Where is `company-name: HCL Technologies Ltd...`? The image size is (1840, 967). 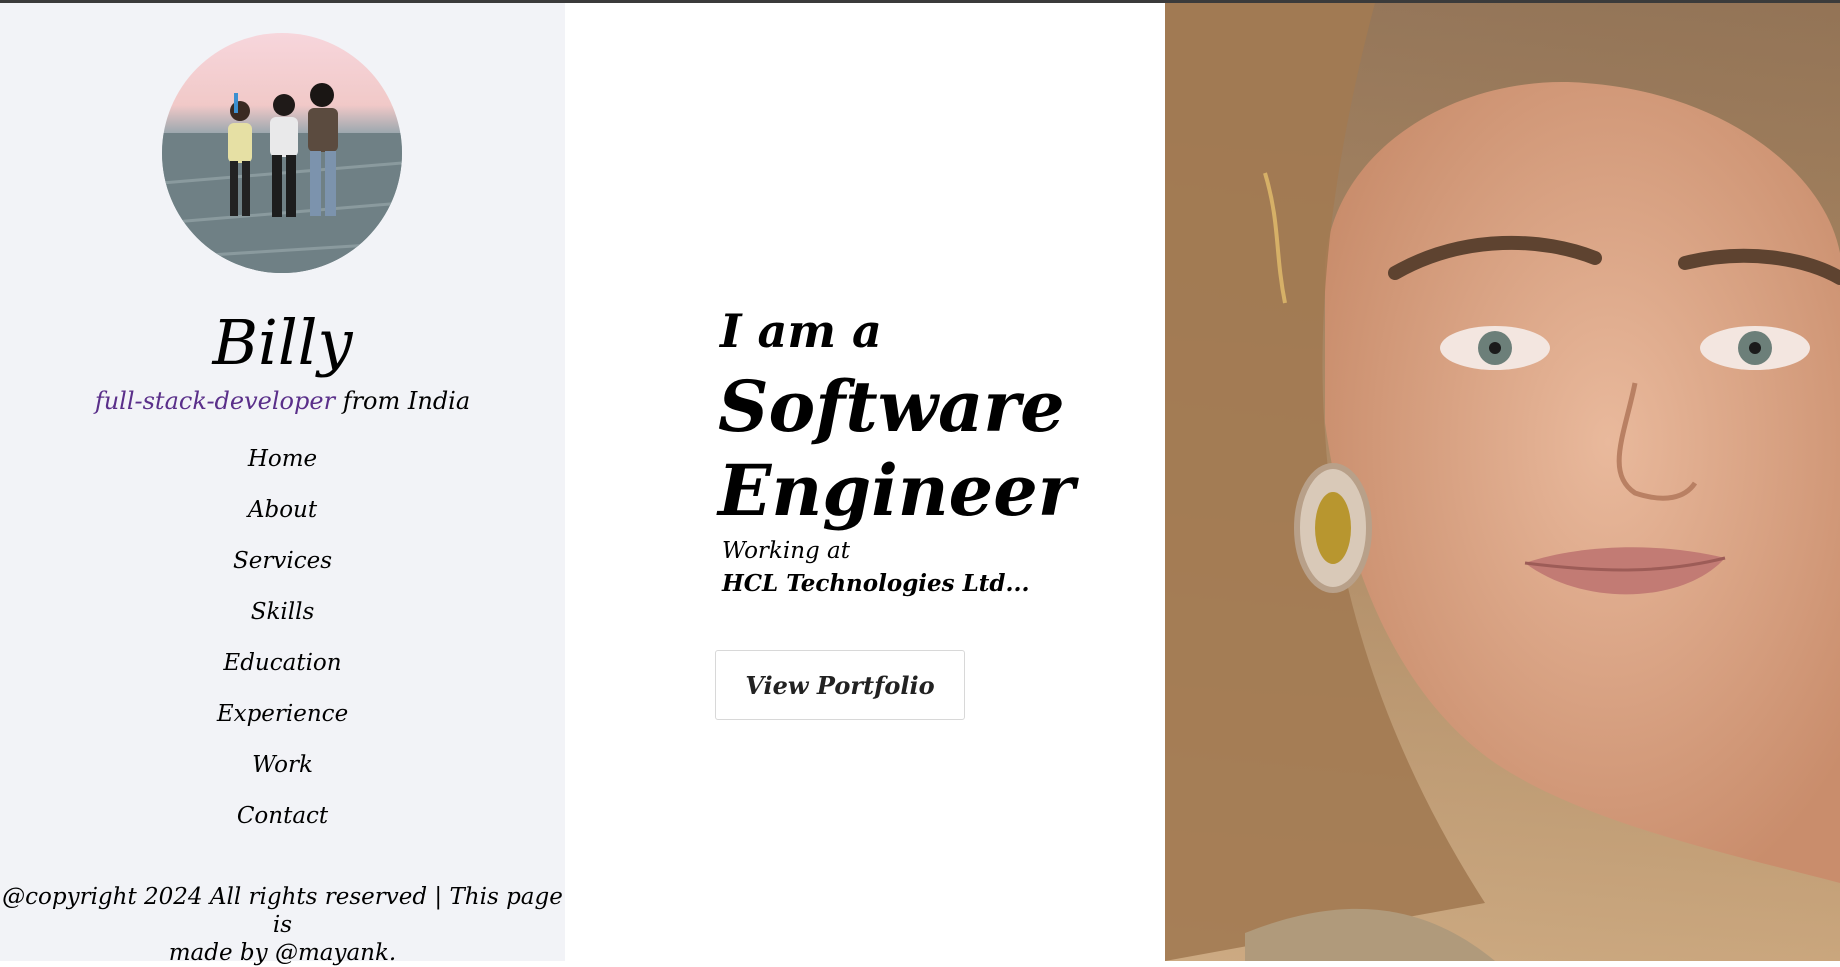 company-name: HCL Technologies Ltd... is located at coordinates (876, 583).